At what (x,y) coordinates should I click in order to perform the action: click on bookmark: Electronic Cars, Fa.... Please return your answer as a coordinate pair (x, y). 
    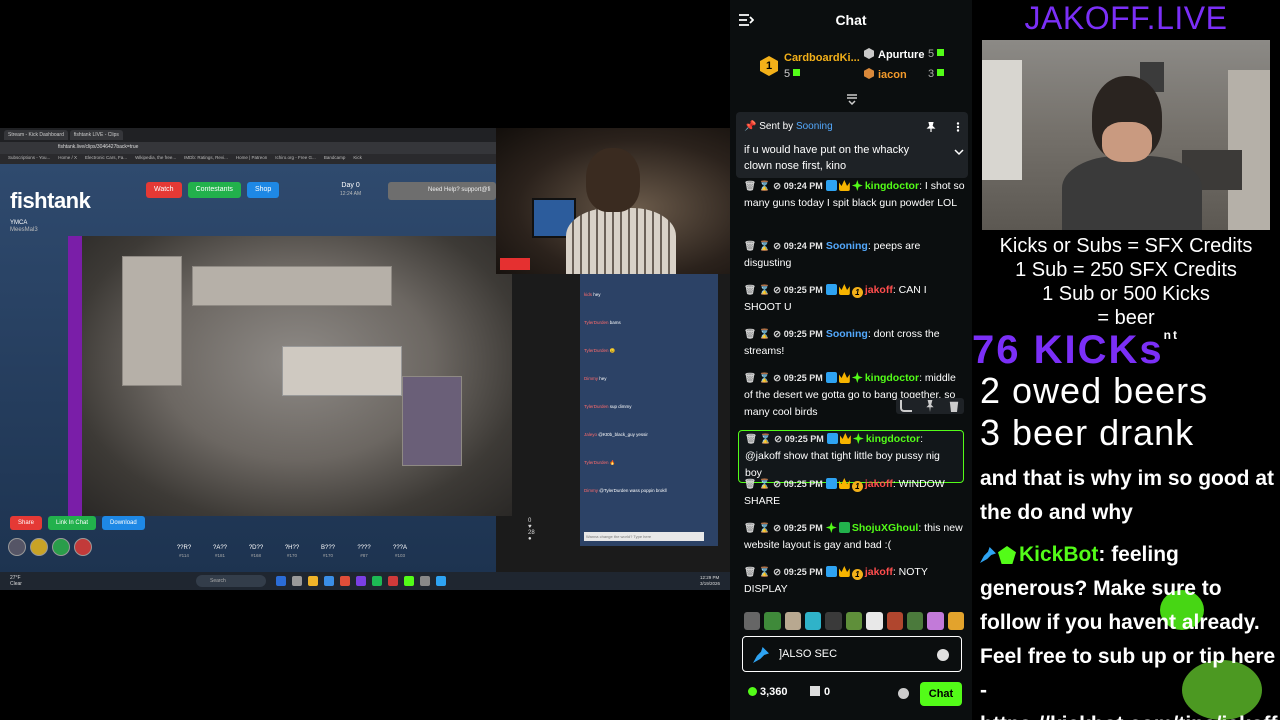
    Looking at the image, I should click on (106, 159).